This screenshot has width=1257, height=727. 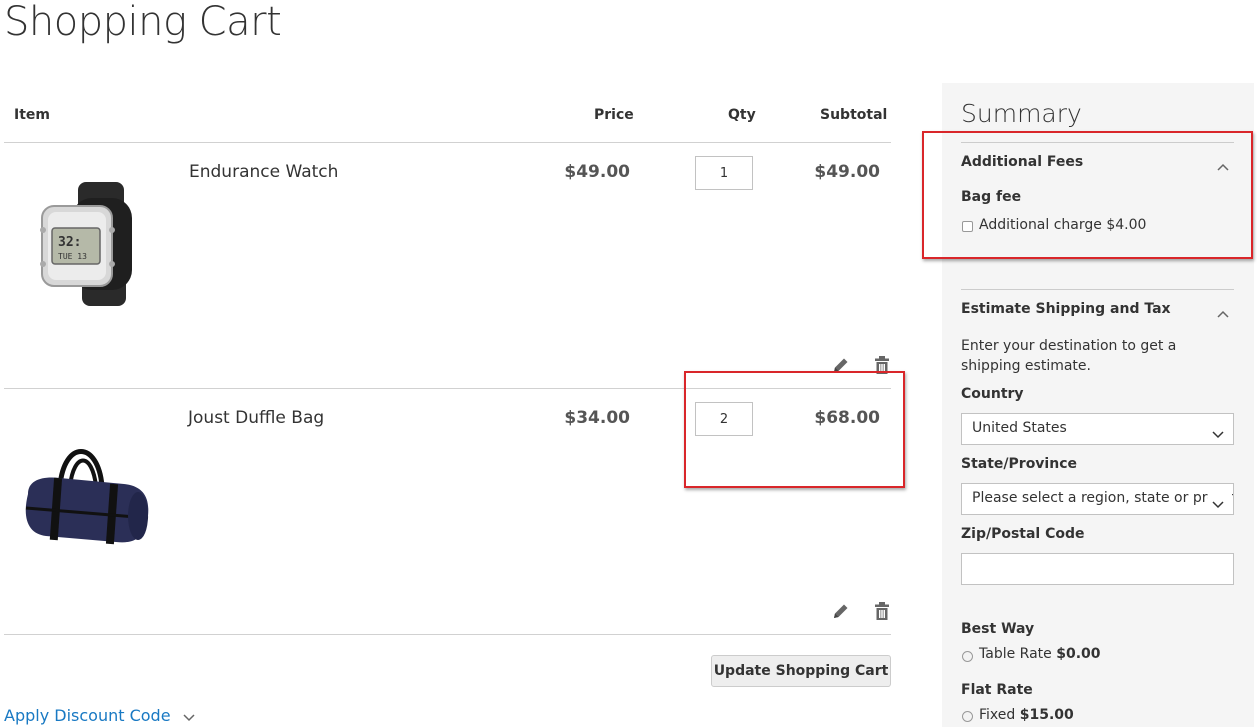 What do you see at coordinates (742, 115) in the screenshot?
I see `column-header-qty: Qty` at bounding box center [742, 115].